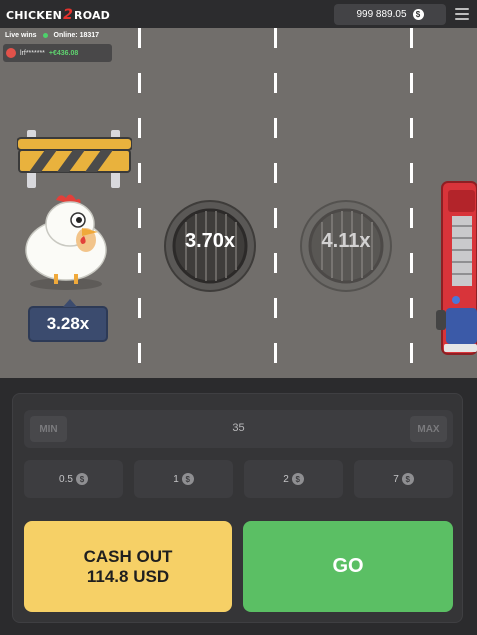  I want to click on cash-out-label: CASH OUT, so click(128, 556).